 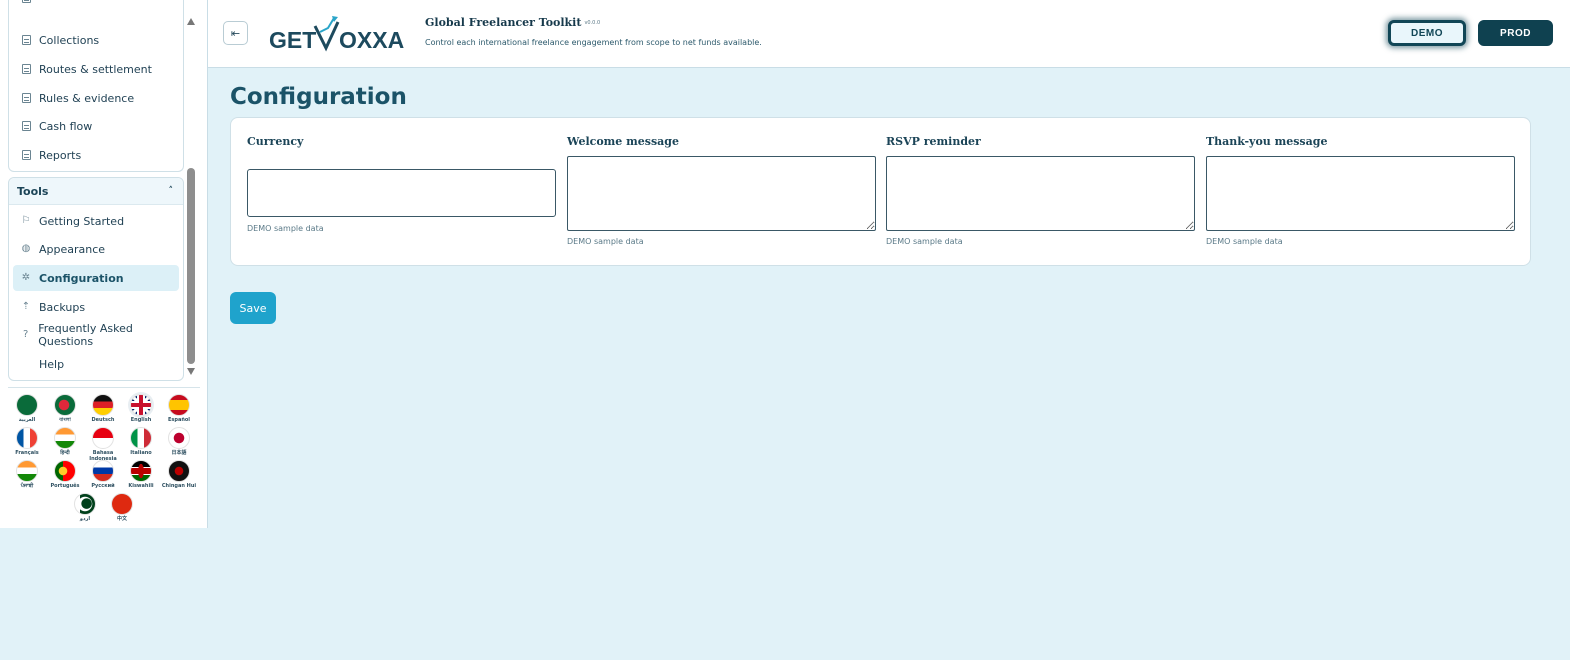 I want to click on sidebar-item-label: Reports, so click(x=60, y=155).